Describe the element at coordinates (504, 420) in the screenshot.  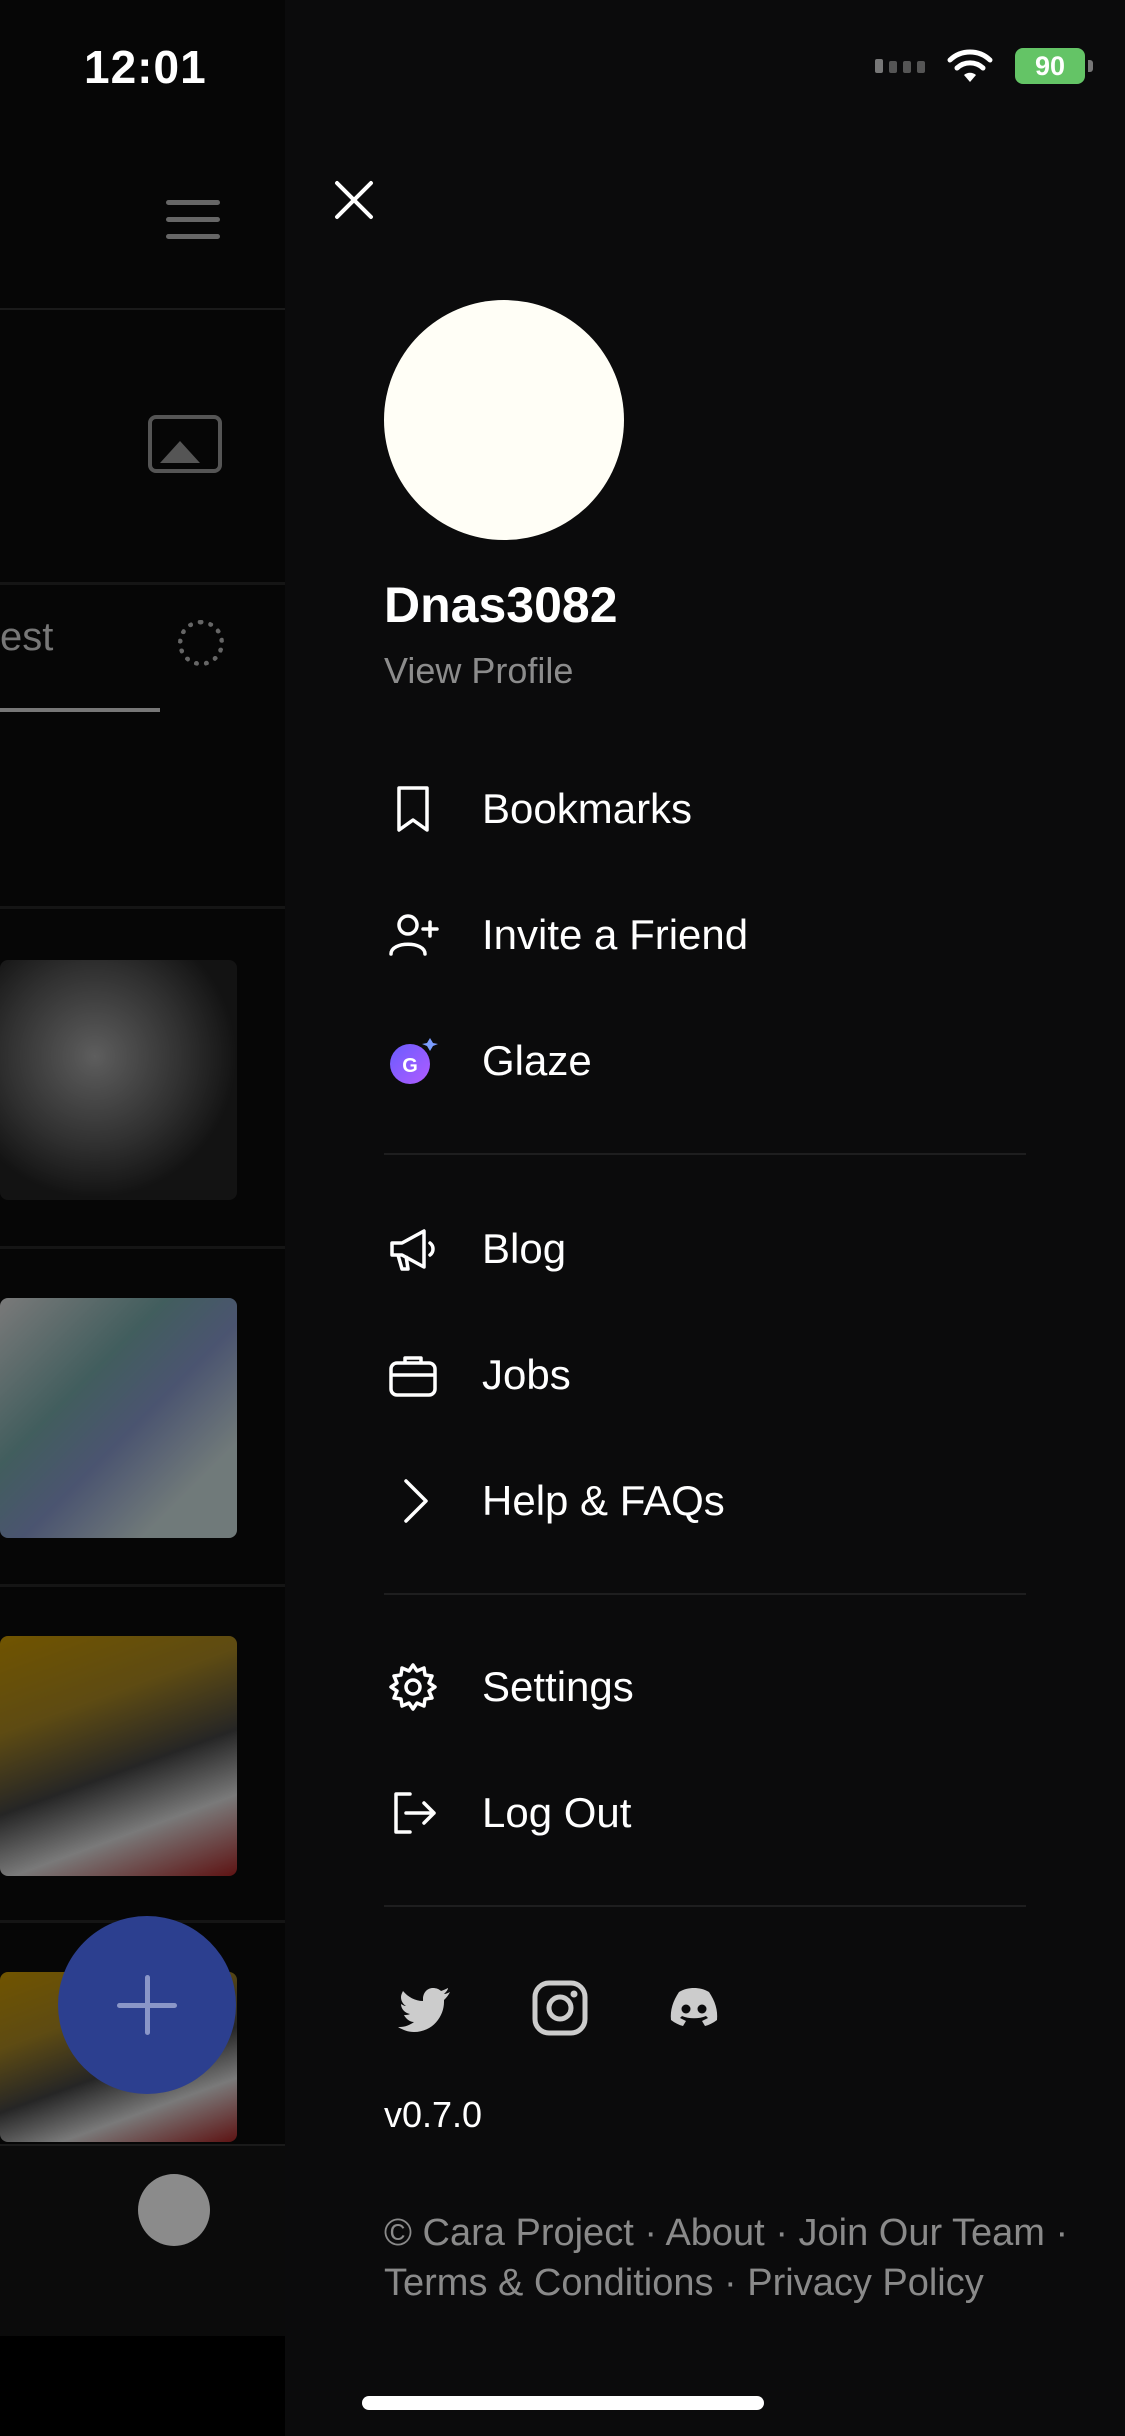
I see `avatar` at that location.